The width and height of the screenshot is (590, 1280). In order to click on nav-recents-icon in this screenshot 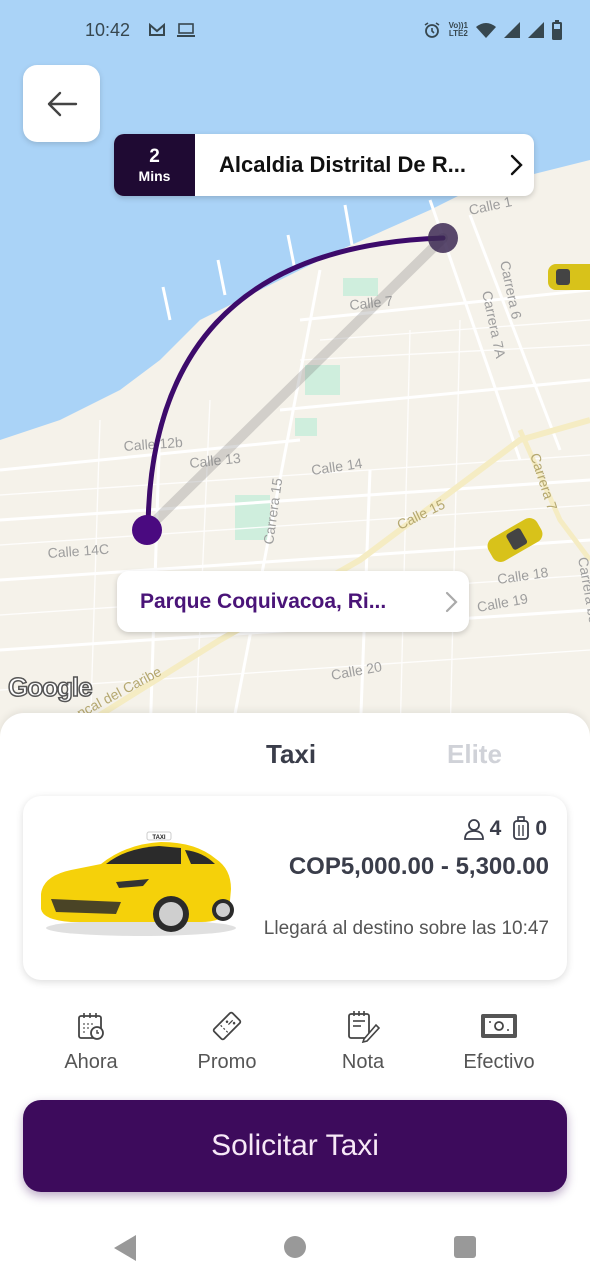, I will do `click(465, 1247)`.